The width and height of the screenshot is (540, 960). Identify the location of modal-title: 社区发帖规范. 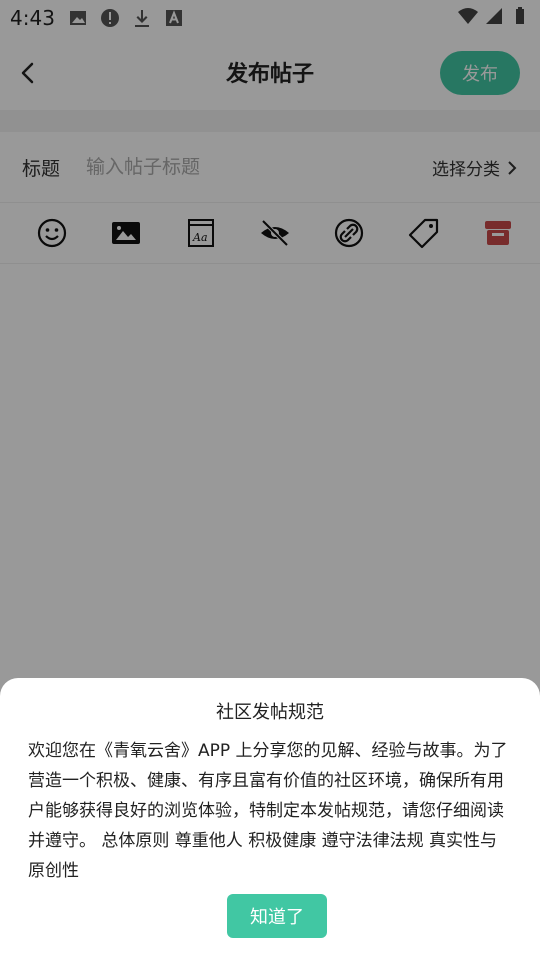
(270, 712).